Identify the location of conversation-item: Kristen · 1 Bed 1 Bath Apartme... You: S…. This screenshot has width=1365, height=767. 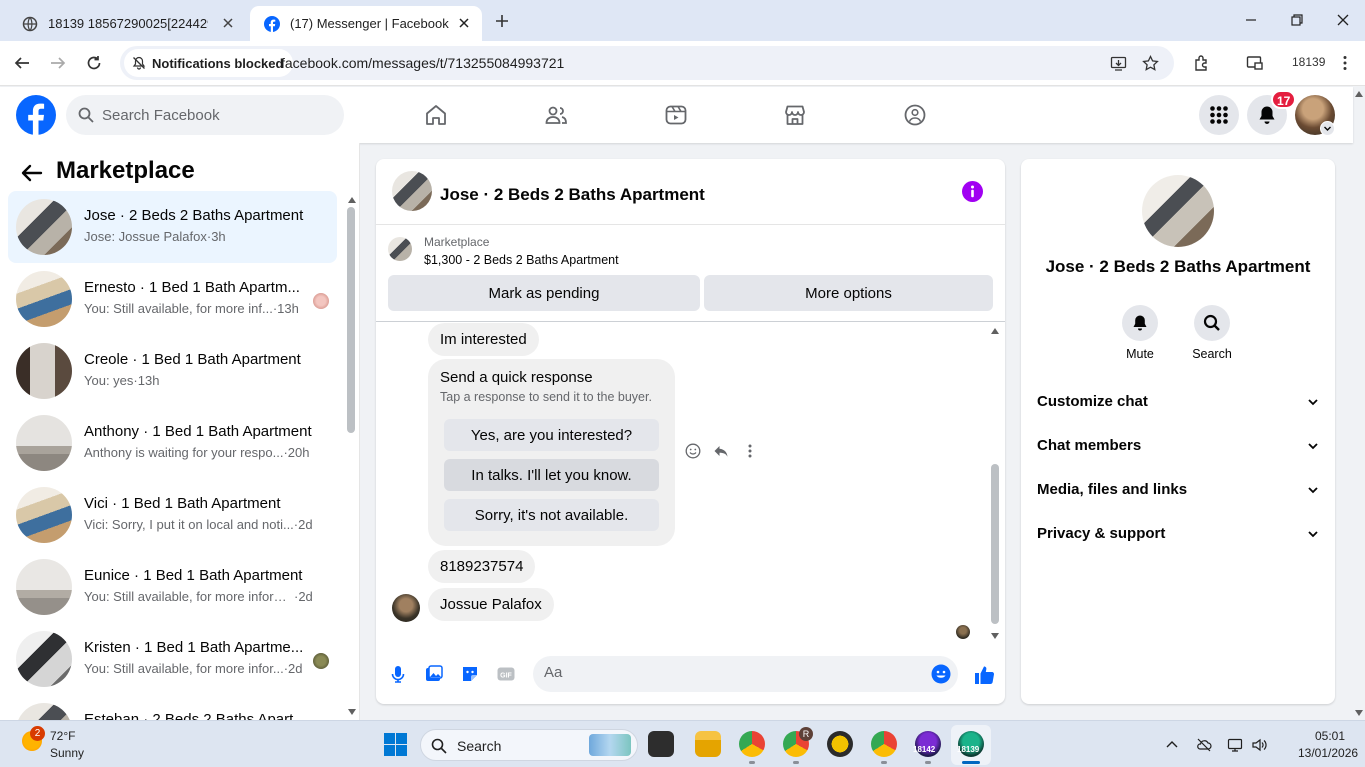
(172, 659).